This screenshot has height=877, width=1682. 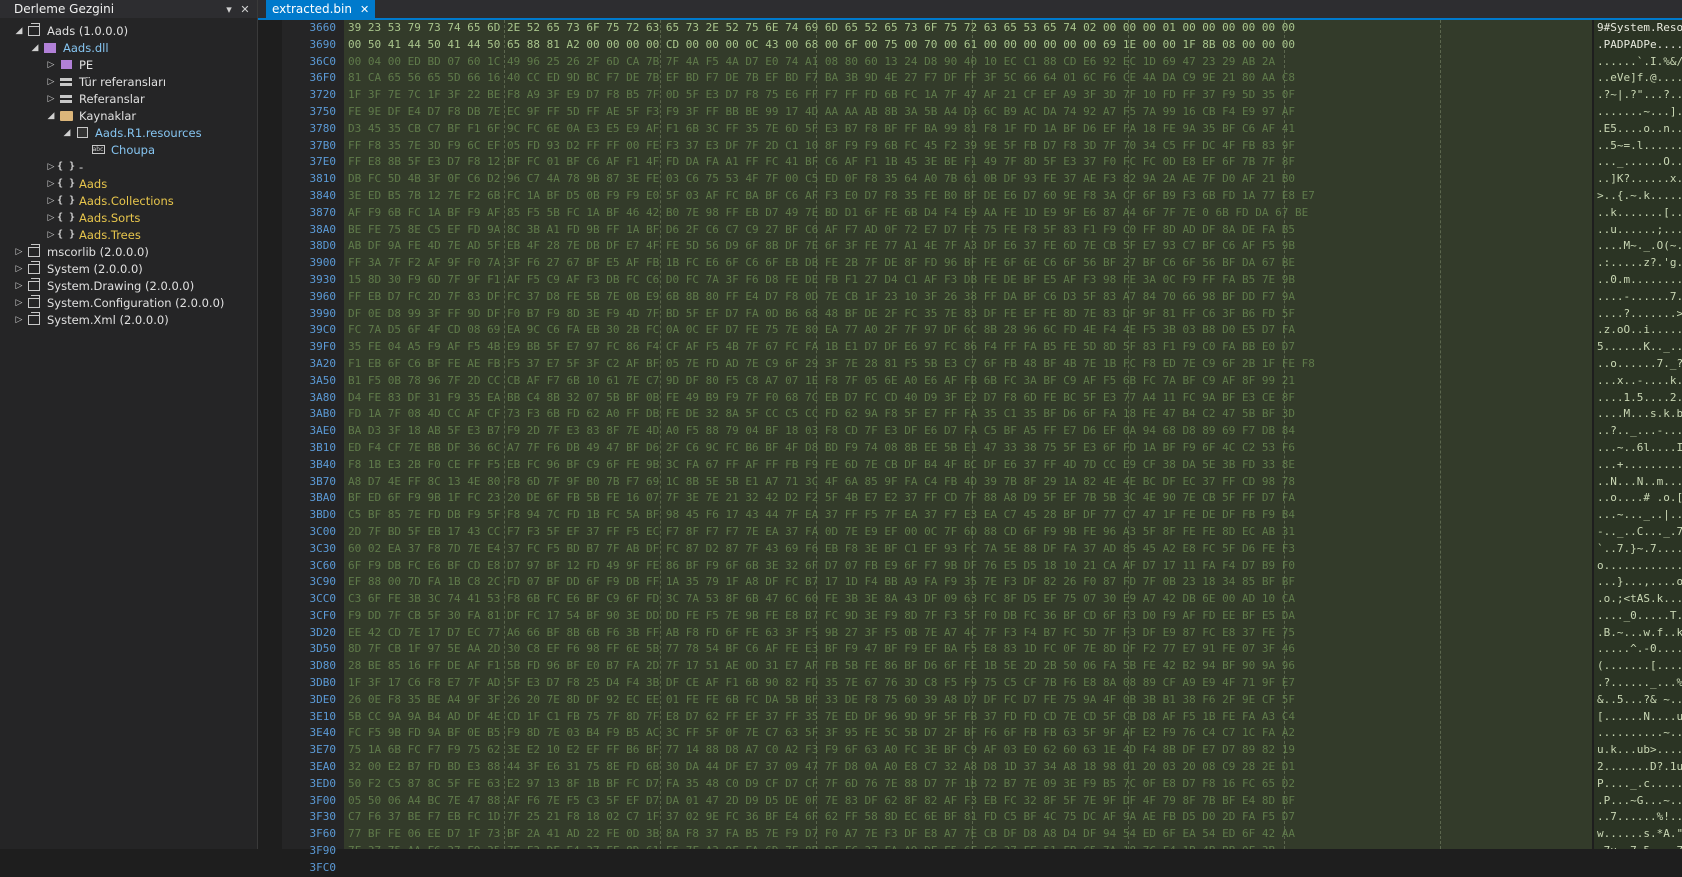 What do you see at coordinates (229, 9) in the screenshot?
I see `panel-menu-icon: ▾` at bounding box center [229, 9].